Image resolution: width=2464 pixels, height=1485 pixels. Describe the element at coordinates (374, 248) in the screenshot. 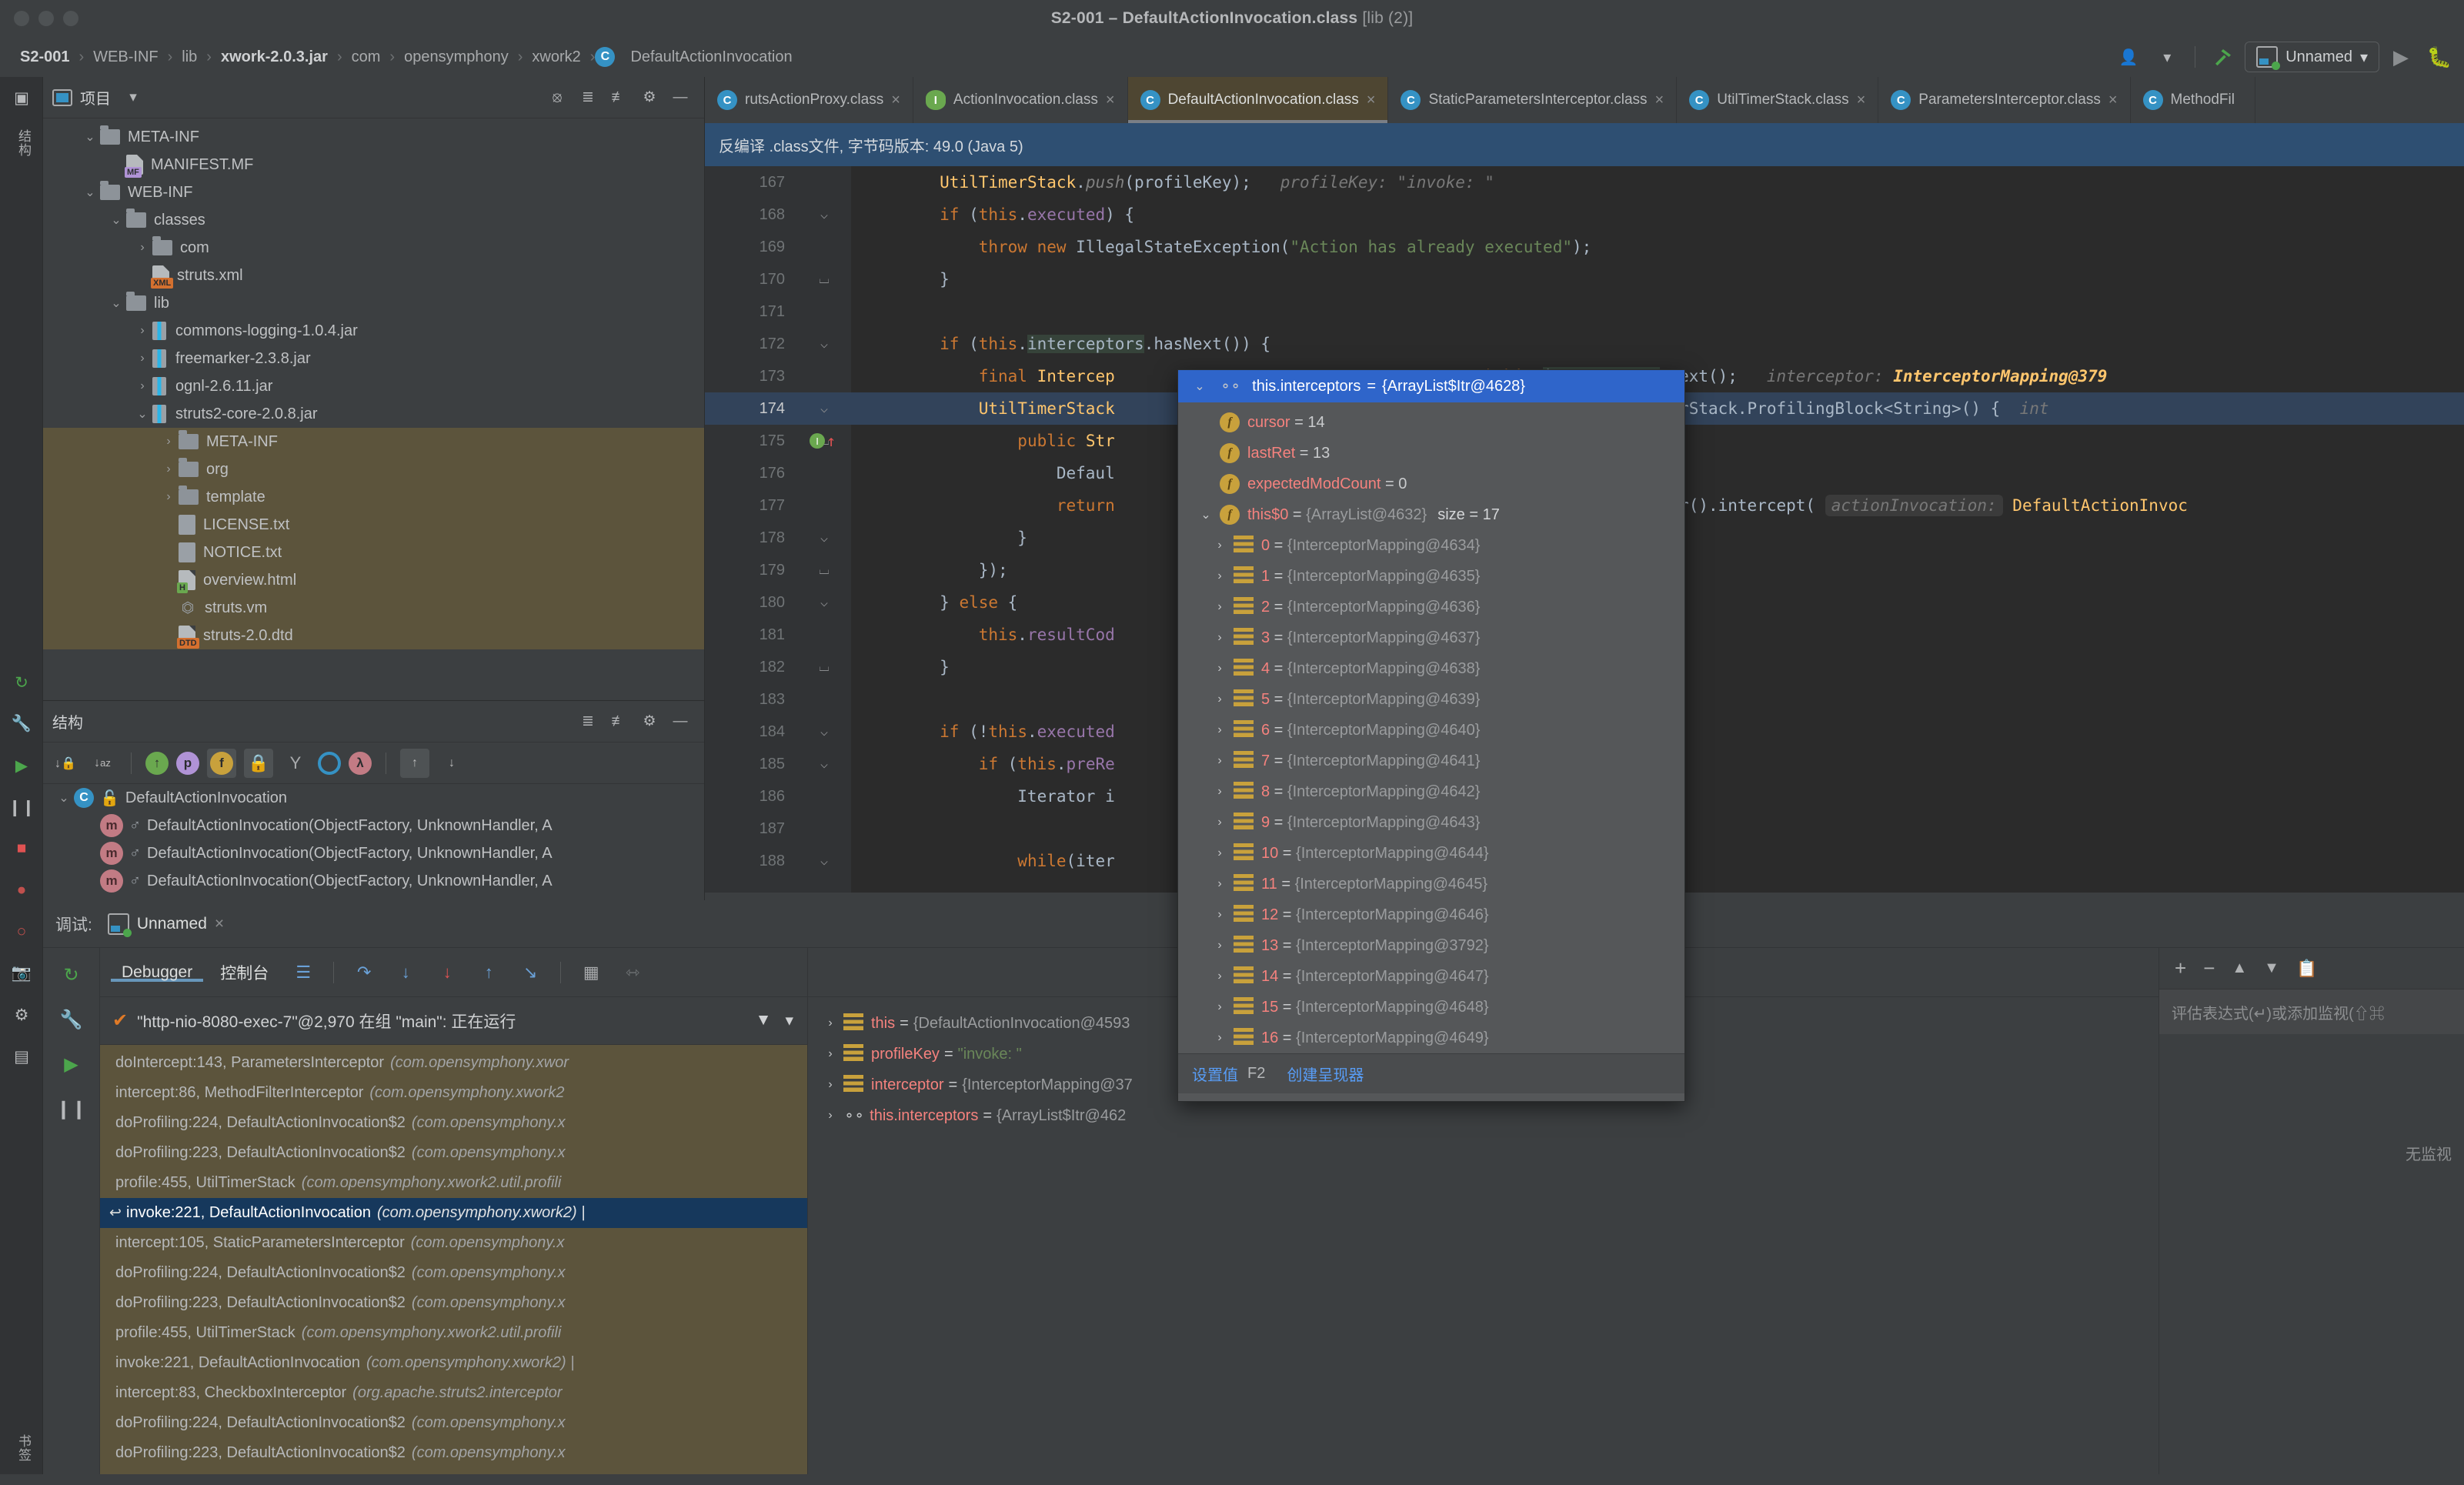

I see `project-tree-item: › com` at that location.